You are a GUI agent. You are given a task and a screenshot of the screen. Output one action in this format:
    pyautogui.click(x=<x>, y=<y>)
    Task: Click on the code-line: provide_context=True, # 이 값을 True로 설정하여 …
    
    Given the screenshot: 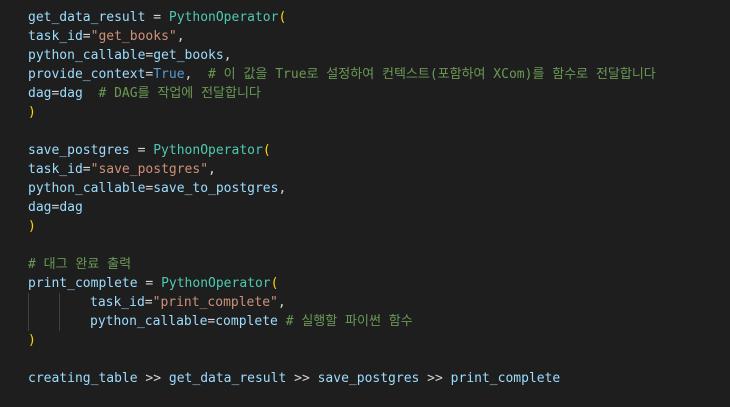 What is the action you would take?
    pyautogui.click(x=342, y=74)
    